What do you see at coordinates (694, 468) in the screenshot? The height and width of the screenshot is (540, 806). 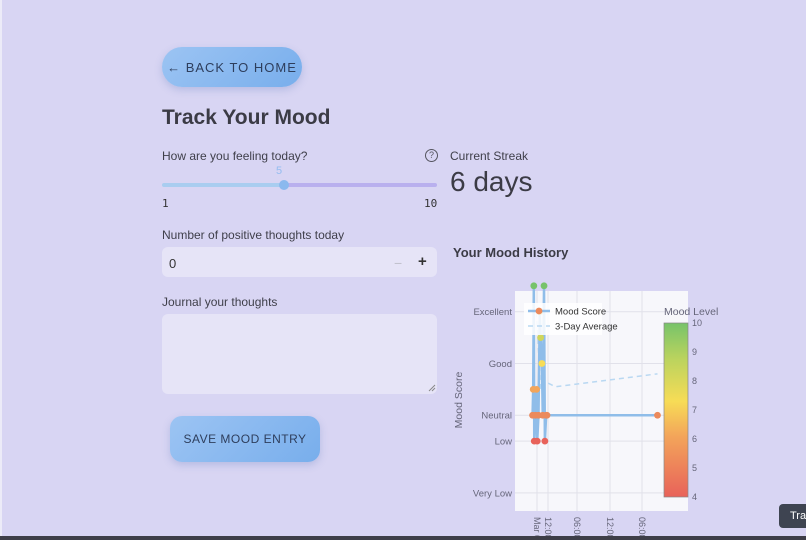 I see `colorbar-tick-label: 5` at bounding box center [694, 468].